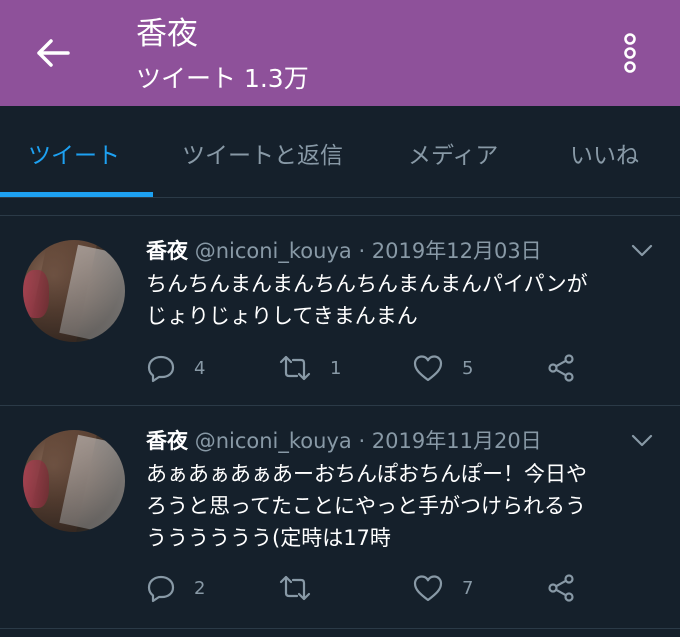 The height and width of the screenshot is (637, 680). Describe the element at coordinates (268, 538) in the screenshot. I see `tweet-text-line: うううううう(定時は17時` at that location.